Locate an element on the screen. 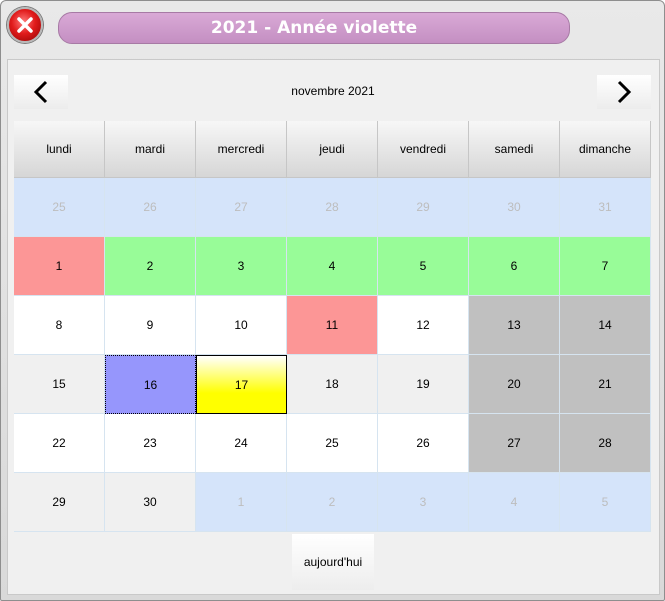 The image size is (665, 601). day-cell: 4 is located at coordinates (332, 266).